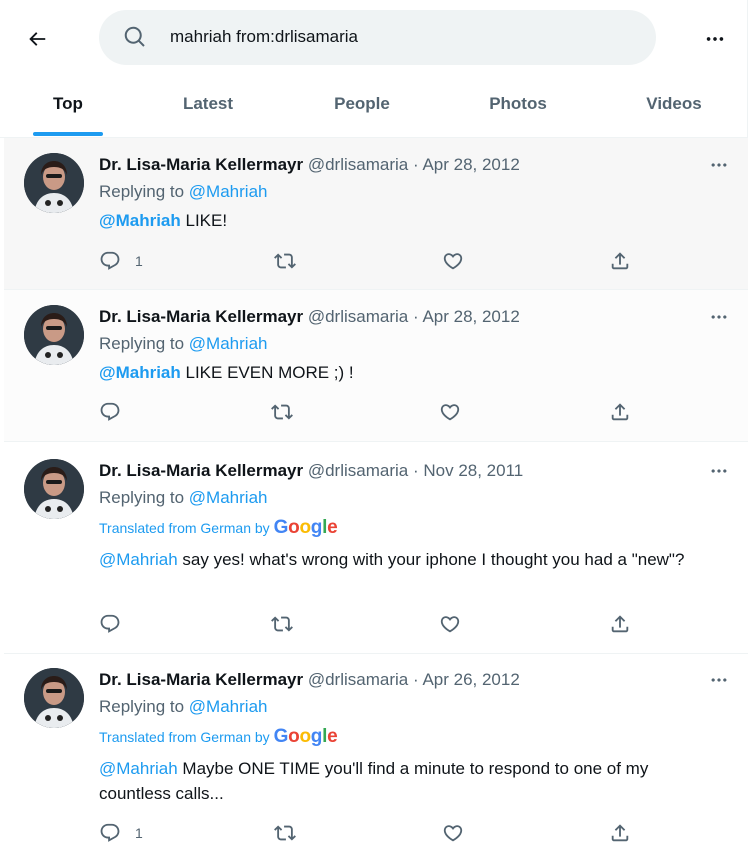  I want to click on tab-top: Top, so click(68, 104).